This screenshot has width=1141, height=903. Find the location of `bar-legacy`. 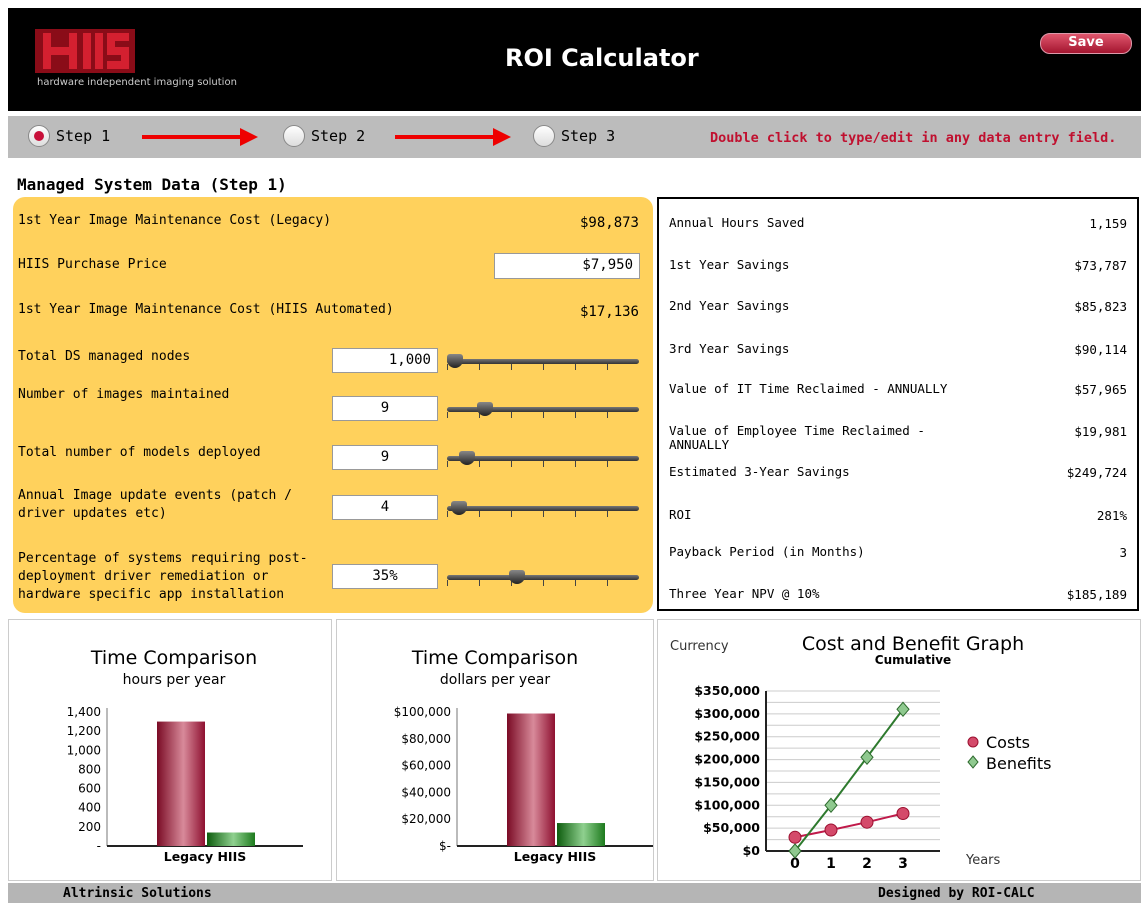

bar-legacy is located at coordinates (181, 783).